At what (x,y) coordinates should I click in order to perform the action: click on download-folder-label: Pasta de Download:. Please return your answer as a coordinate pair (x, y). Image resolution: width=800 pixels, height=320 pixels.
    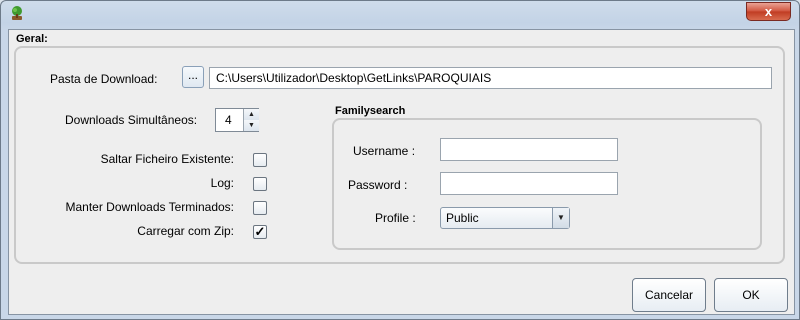
    Looking at the image, I should click on (104, 79).